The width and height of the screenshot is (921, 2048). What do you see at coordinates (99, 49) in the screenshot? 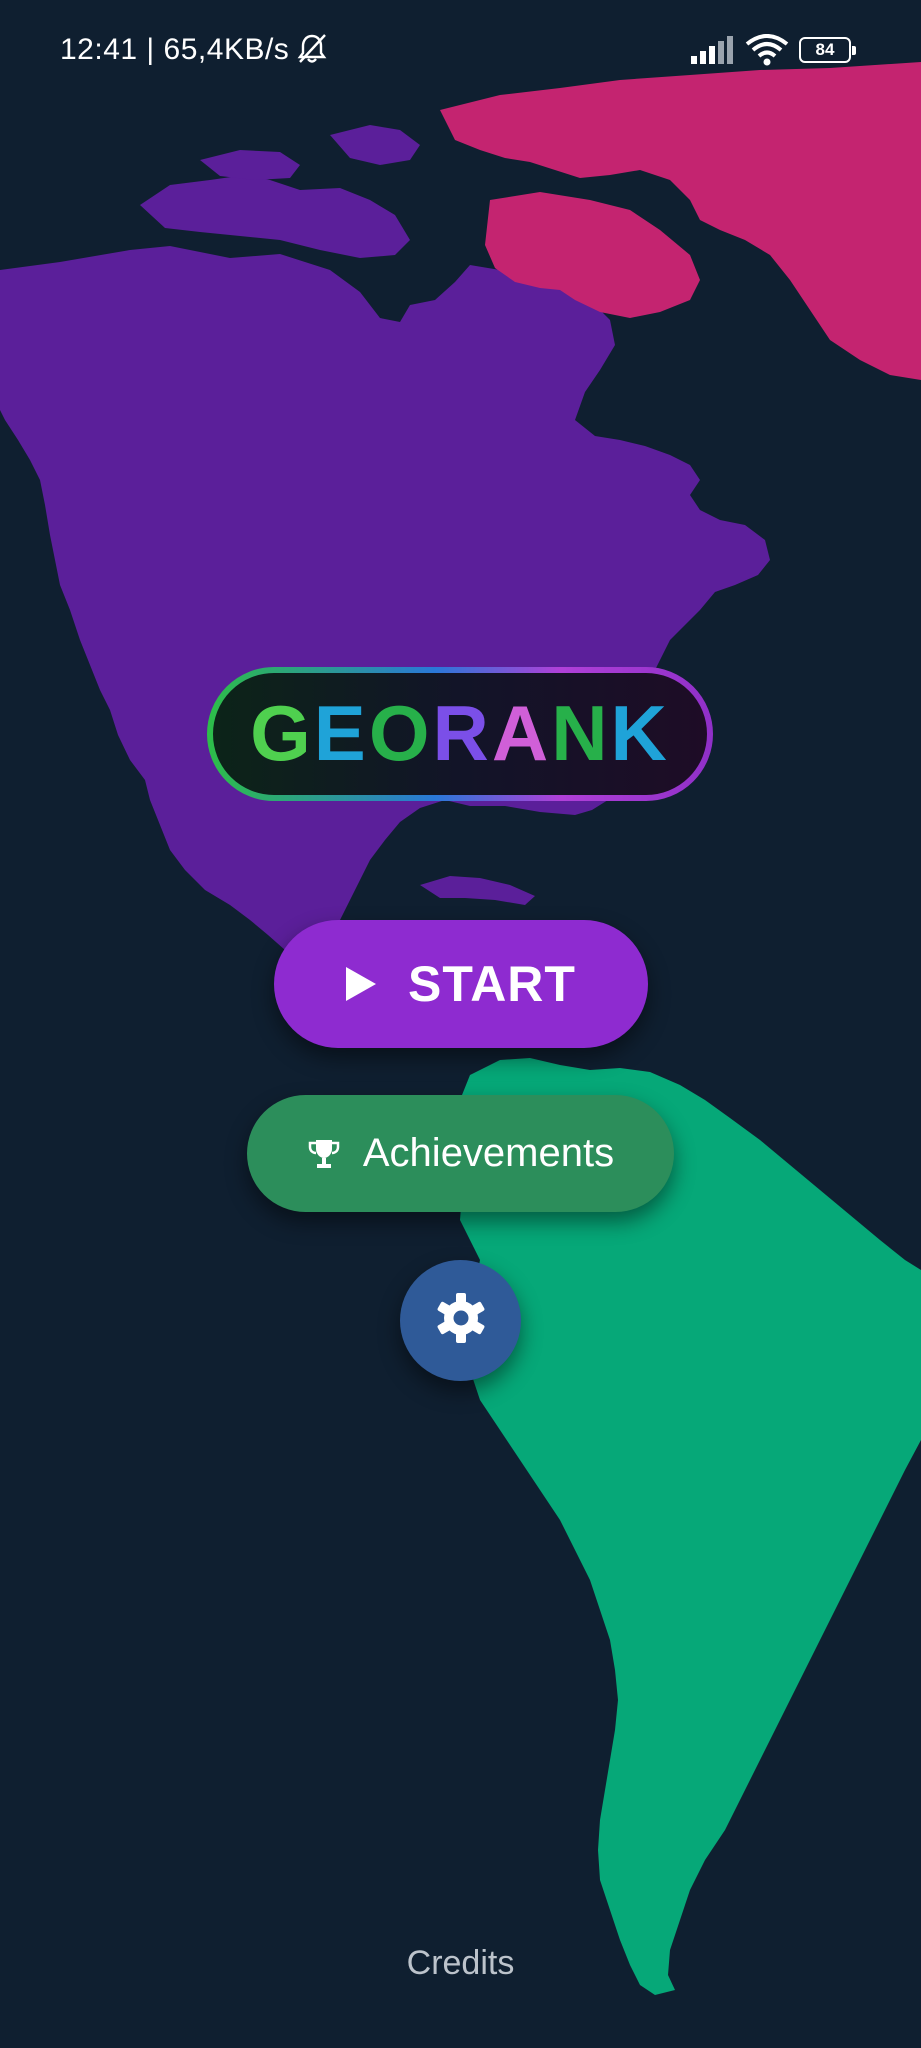
I see `clock-text: 12:41` at bounding box center [99, 49].